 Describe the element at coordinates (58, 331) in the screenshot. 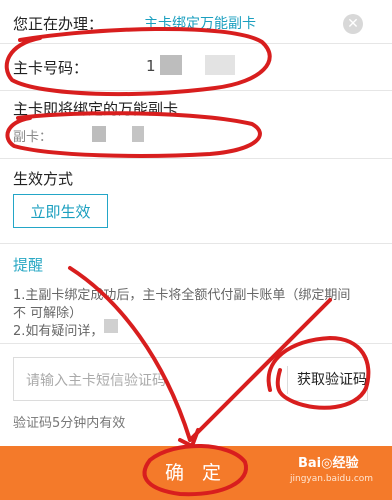

I see `notice-line: 2.如有疑问详，` at that location.